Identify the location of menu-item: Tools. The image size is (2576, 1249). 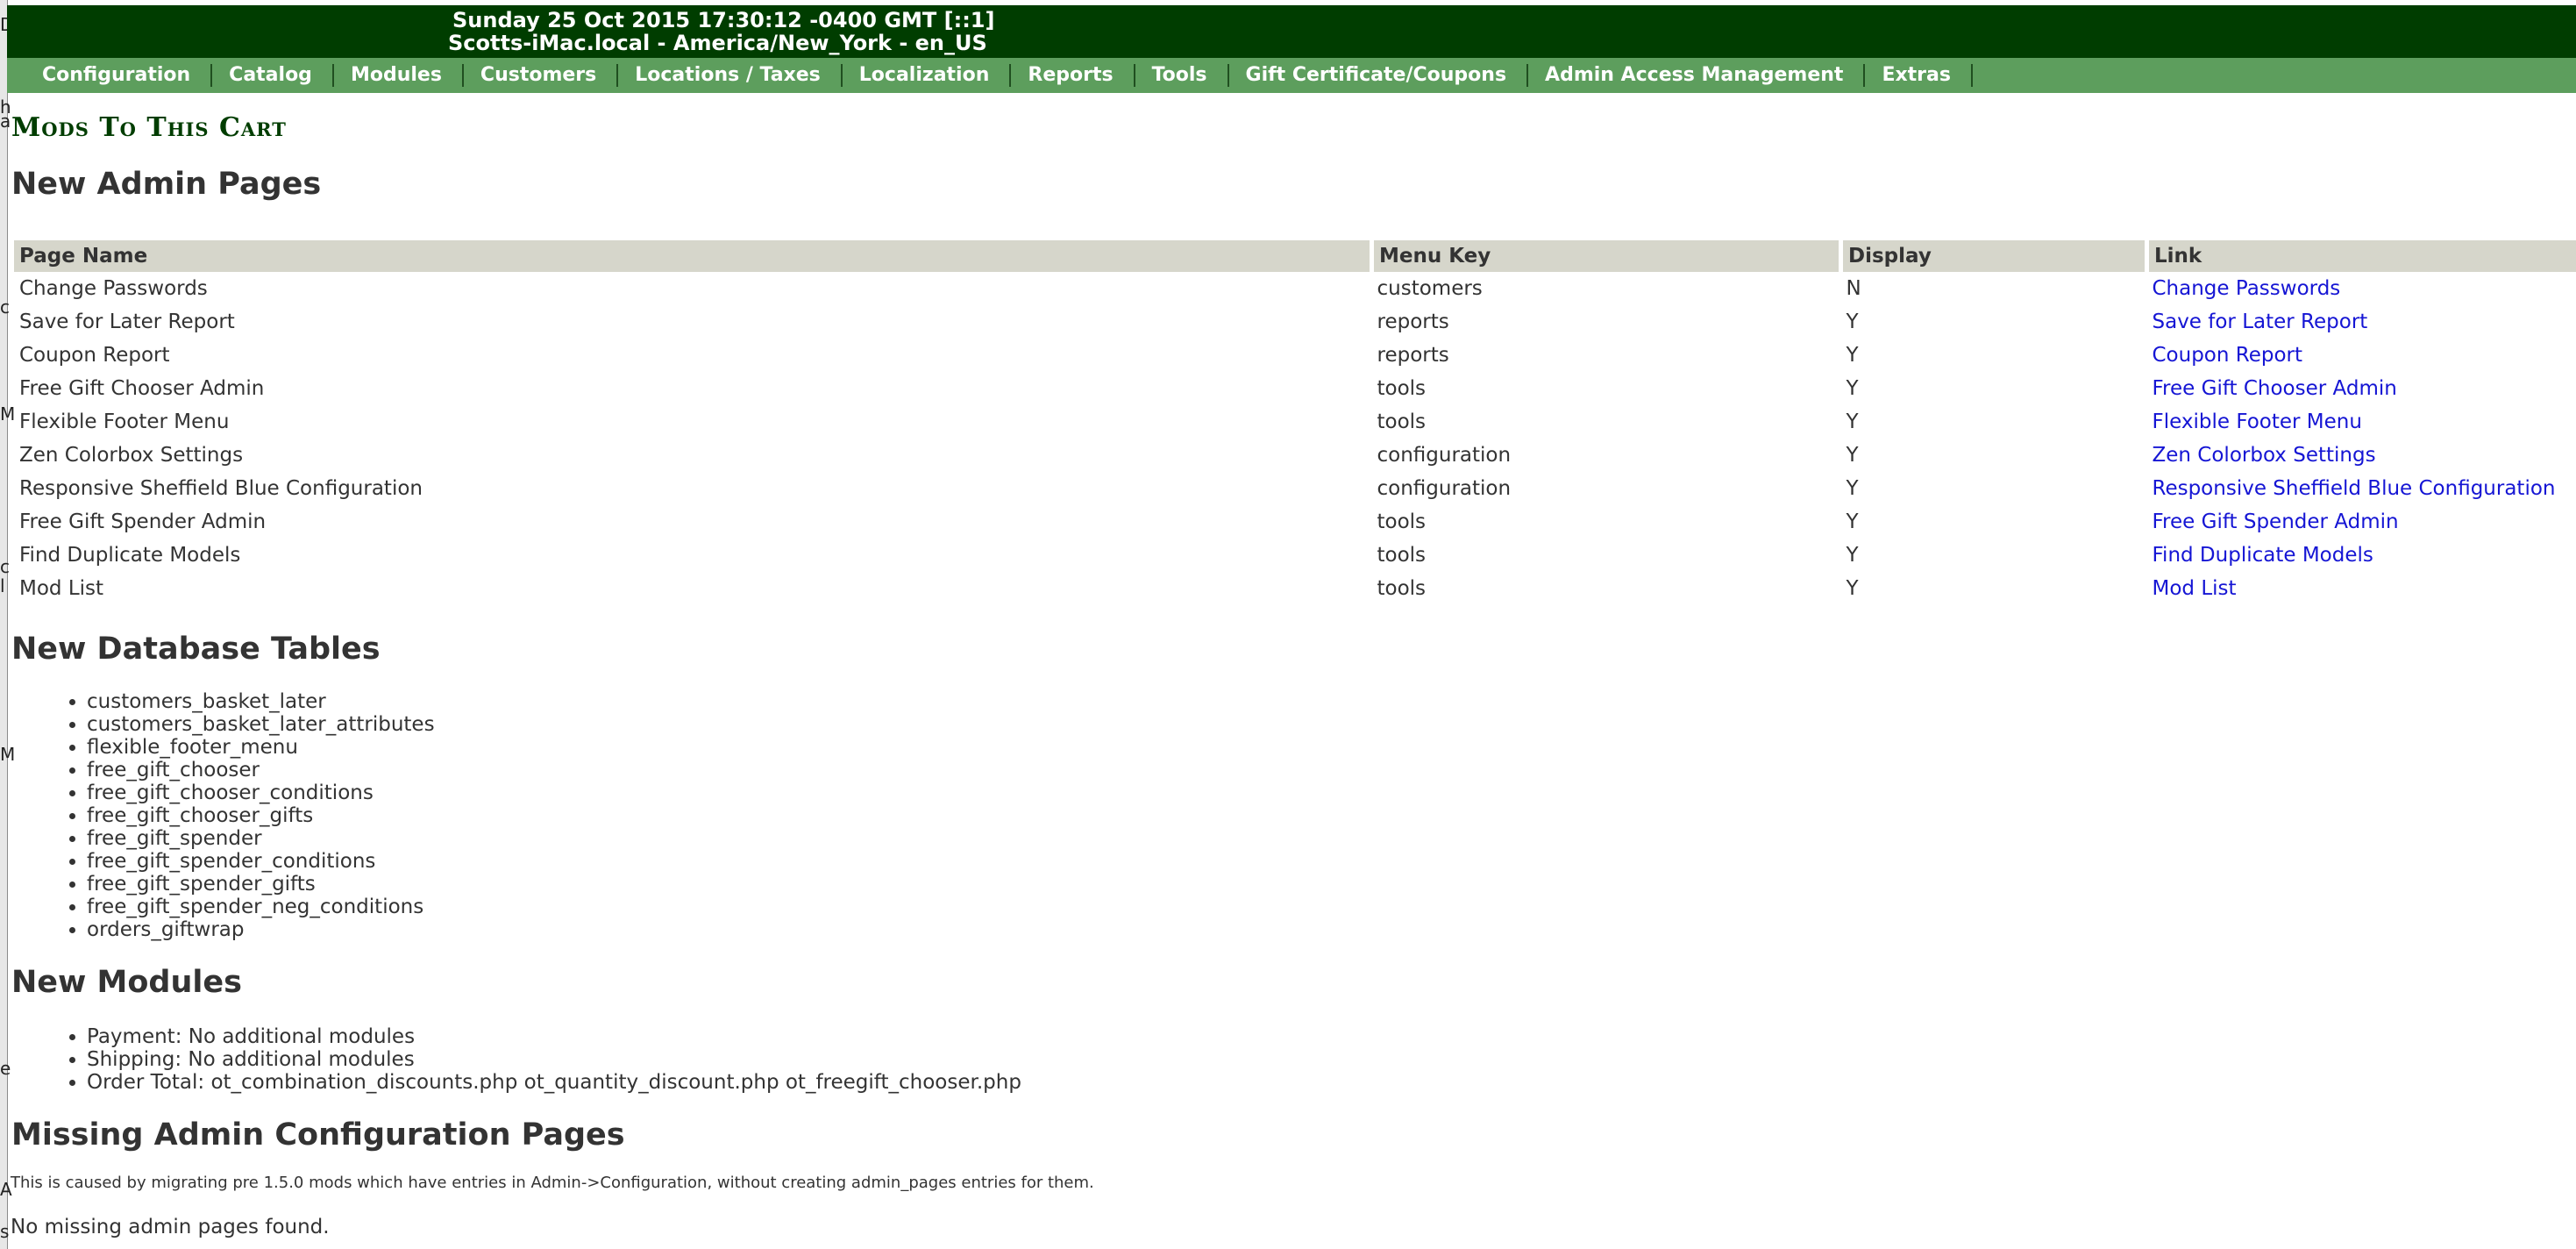
(1182, 75).